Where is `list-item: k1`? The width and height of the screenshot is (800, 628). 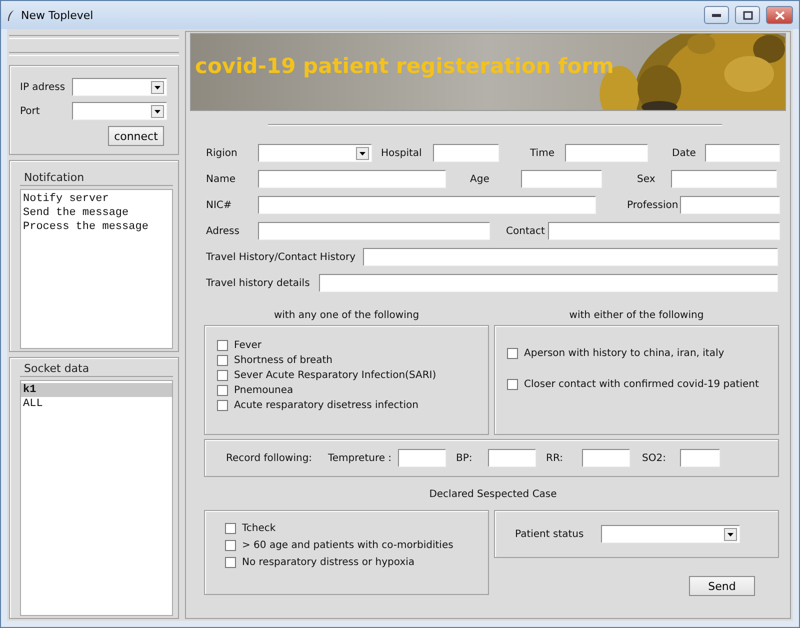 list-item: k1 is located at coordinates (96, 390).